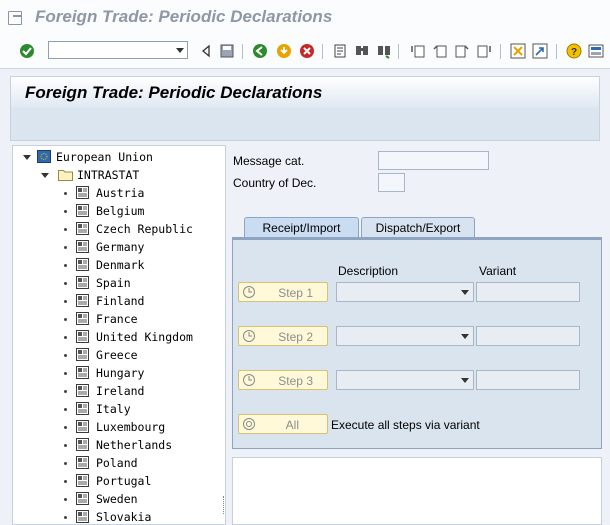 The width and height of the screenshot is (610, 525). What do you see at coordinates (249, 424) in the screenshot?
I see `execute-all-icon` at bounding box center [249, 424].